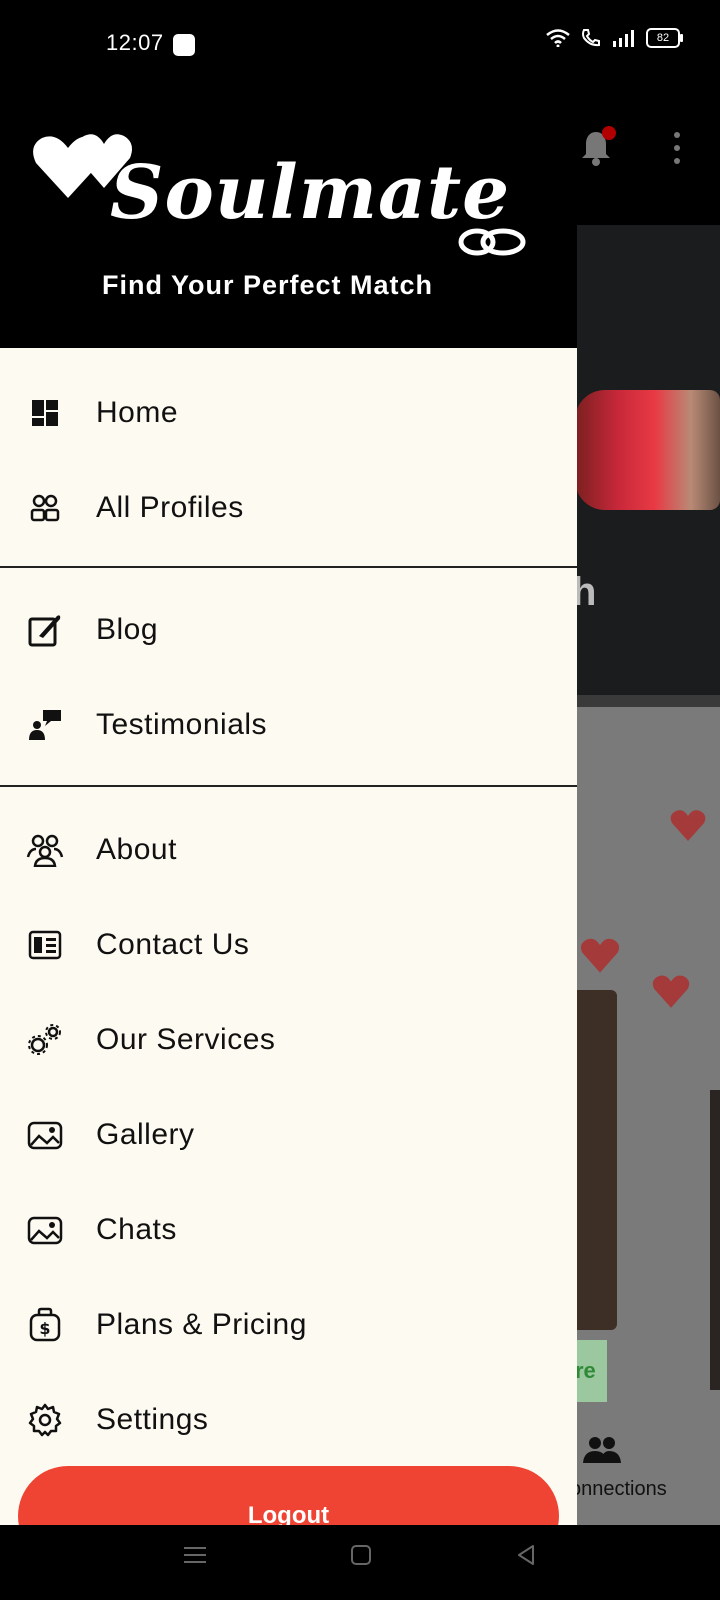  What do you see at coordinates (135, 42) in the screenshot?
I see `status-time: 12:07` at bounding box center [135, 42].